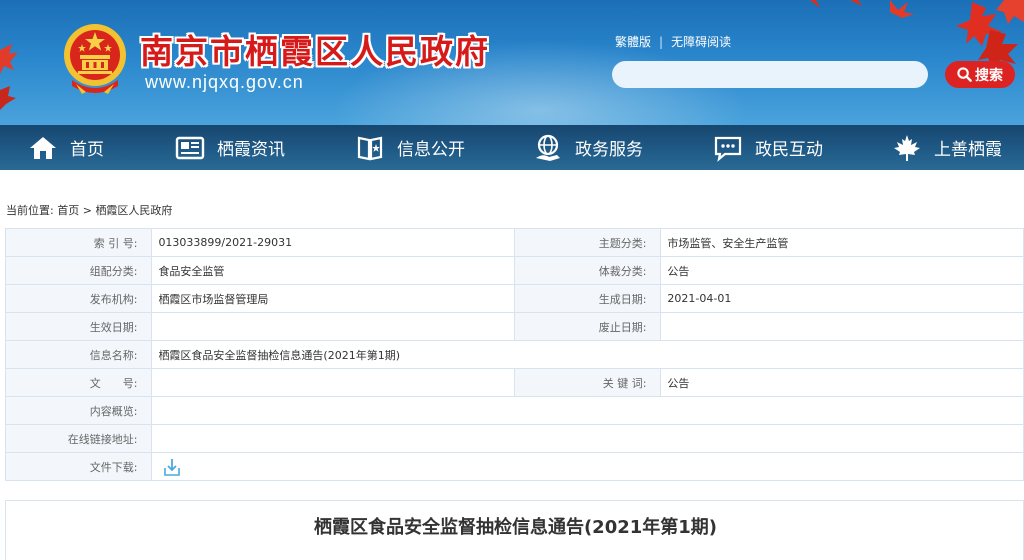  Describe the element at coordinates (789, 150) in the screenshot. I see `nav-item-label: 政民互动` at that location.